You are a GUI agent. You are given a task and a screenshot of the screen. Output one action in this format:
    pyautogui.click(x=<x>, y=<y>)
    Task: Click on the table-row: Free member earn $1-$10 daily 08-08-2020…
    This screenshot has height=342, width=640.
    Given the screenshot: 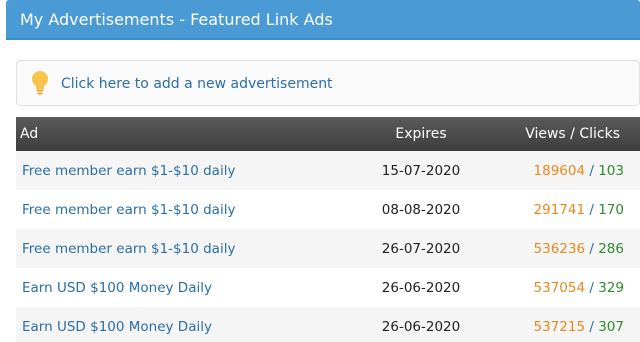 What is the action you would take?
    pyautogui.click(x=328, y=209)
    